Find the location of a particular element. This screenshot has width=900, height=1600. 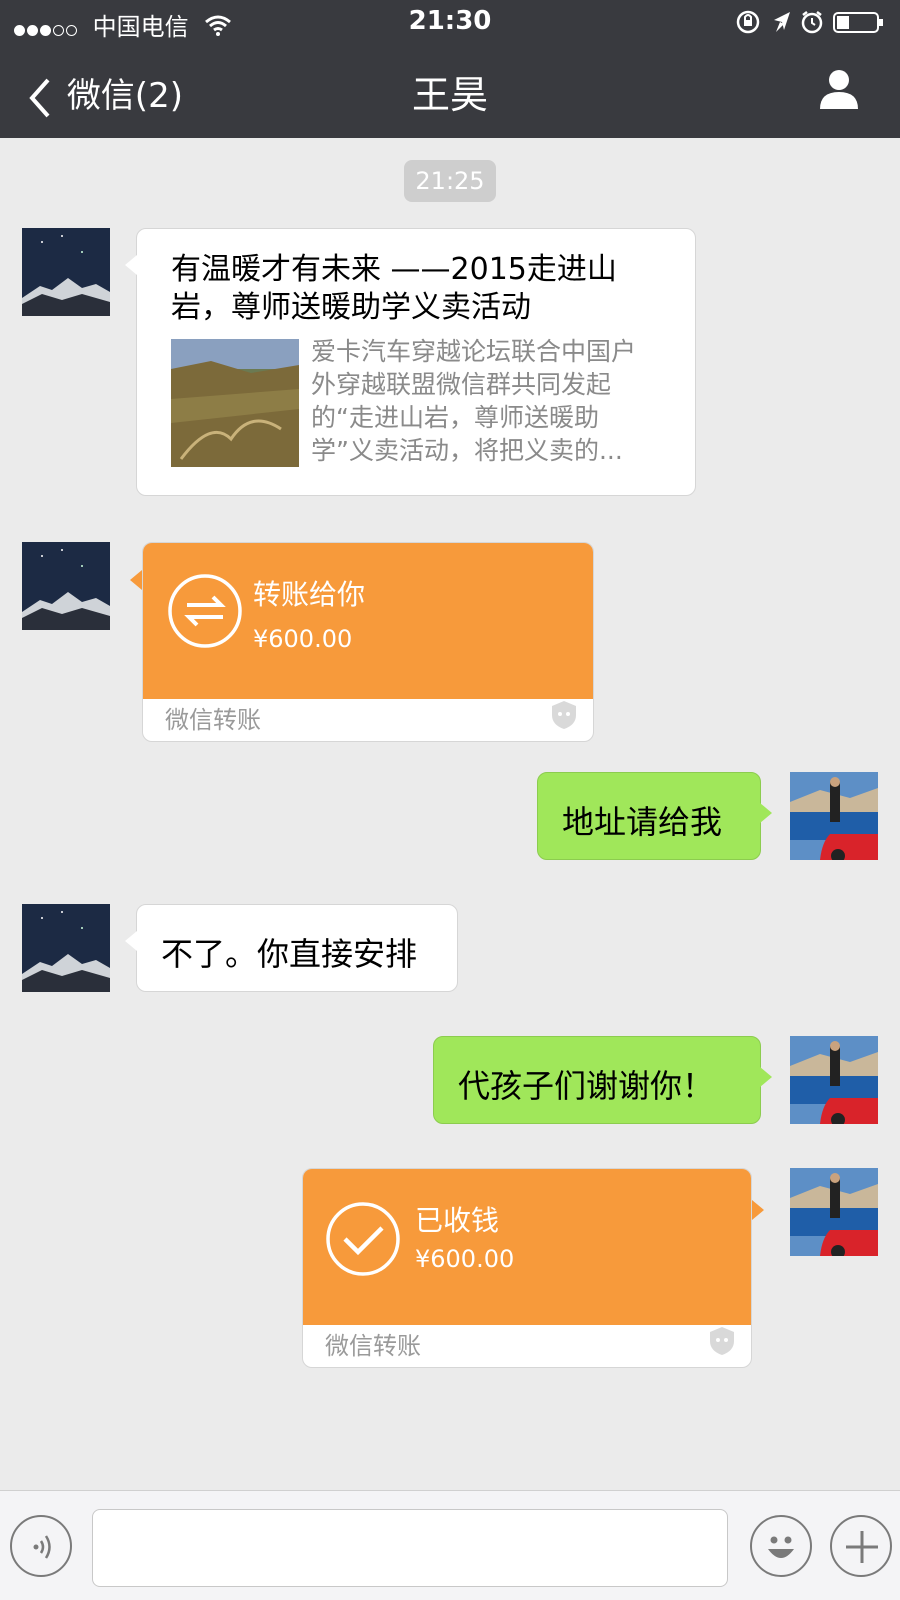

voice-button is located at coordinates (41, 1546).